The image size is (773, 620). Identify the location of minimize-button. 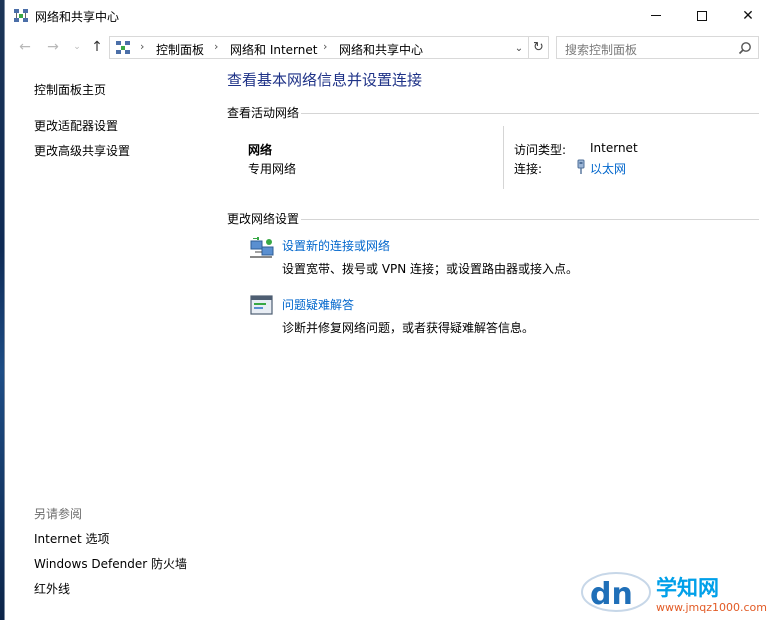
(656, 15).